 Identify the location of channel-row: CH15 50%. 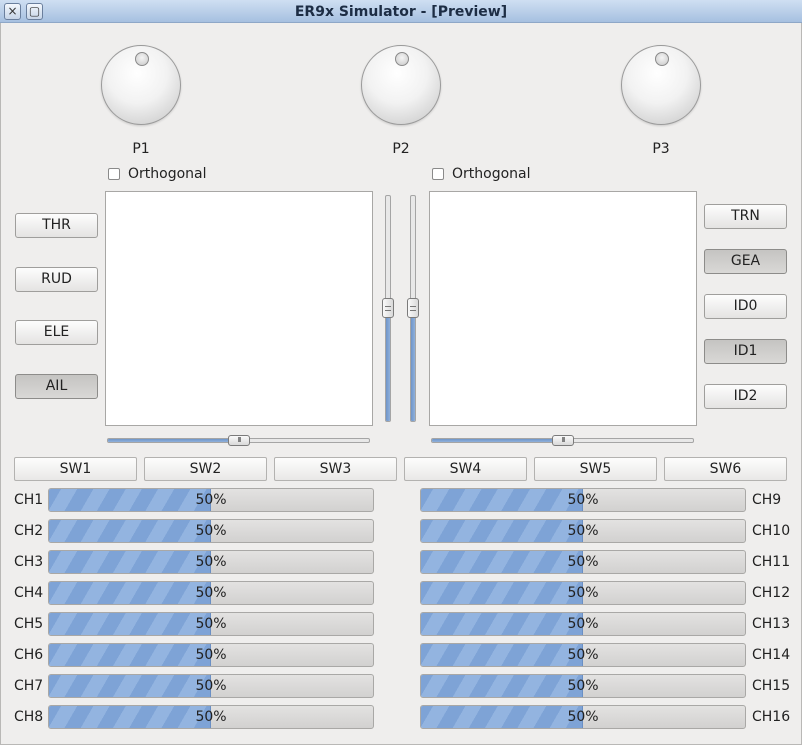
(401, 686).